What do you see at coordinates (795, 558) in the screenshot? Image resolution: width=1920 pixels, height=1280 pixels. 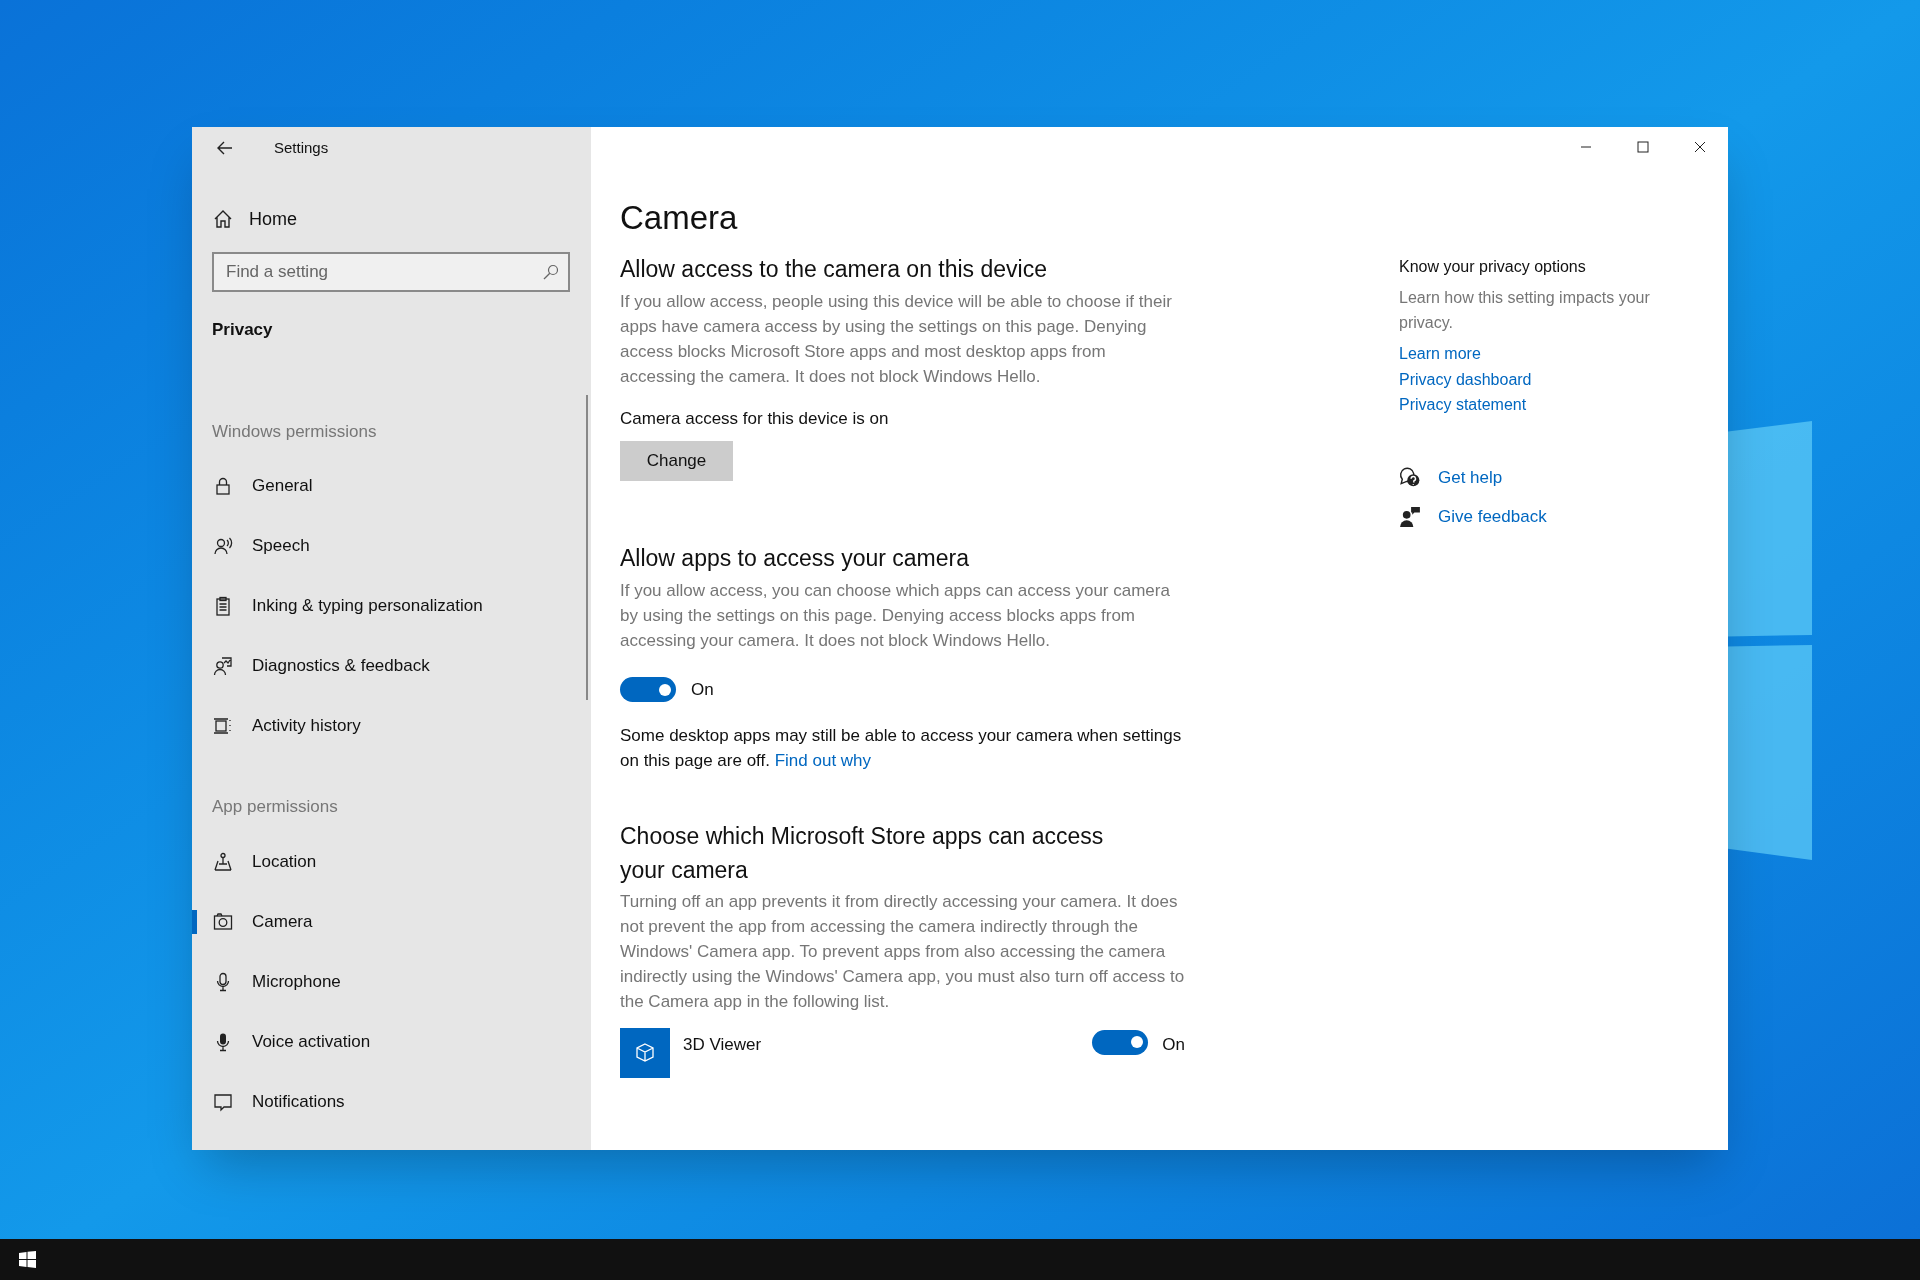 I see `section-heading: Allow apps to access your camera` at bounding box center [795, 558].